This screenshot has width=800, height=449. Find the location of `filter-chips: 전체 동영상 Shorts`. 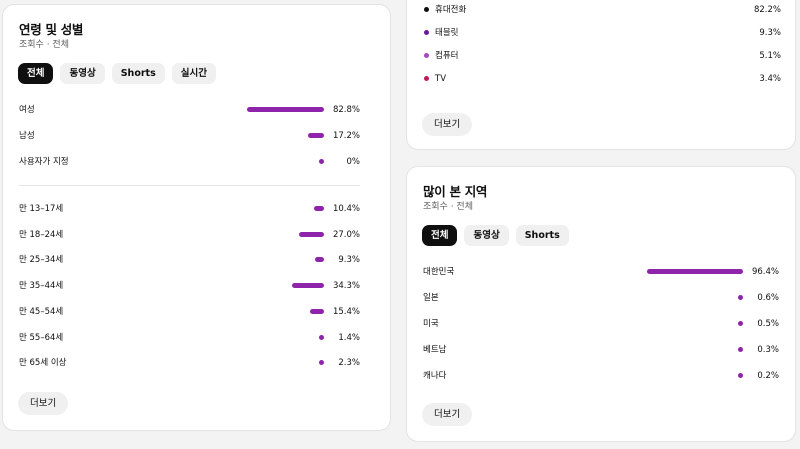

filter-chips: 전체 동영상 Shorts is located at coordinates (495, 235).